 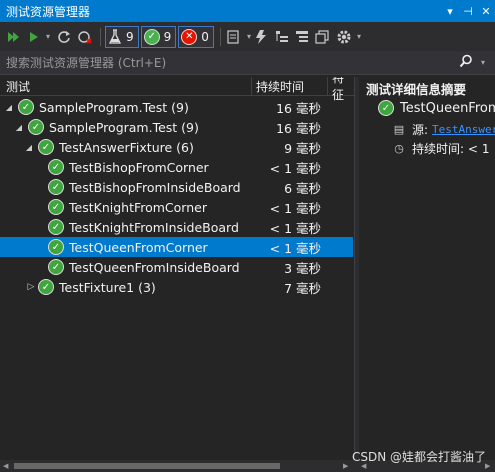 I want to click on settings-button, so click(x=344, y=37).